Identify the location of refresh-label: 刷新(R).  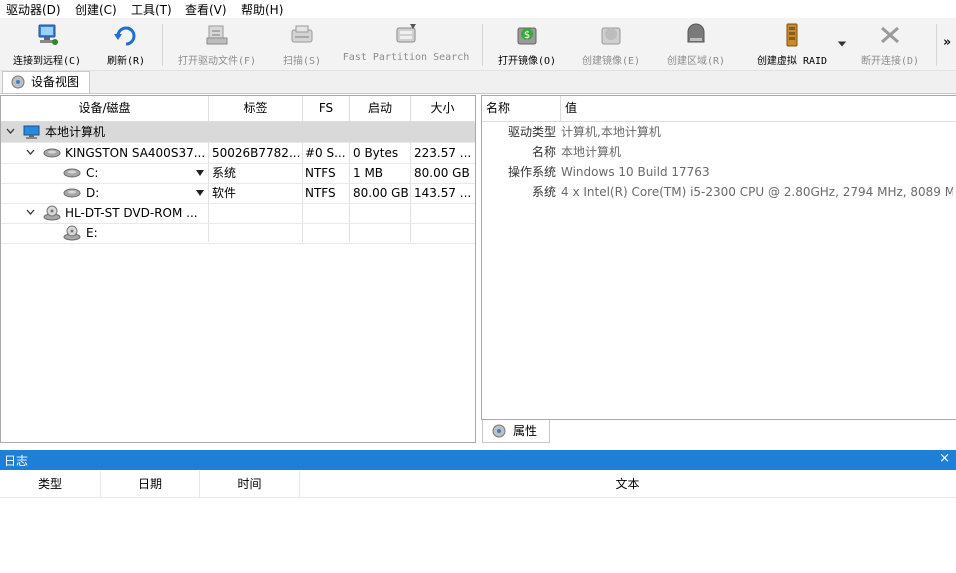
(126, 61).